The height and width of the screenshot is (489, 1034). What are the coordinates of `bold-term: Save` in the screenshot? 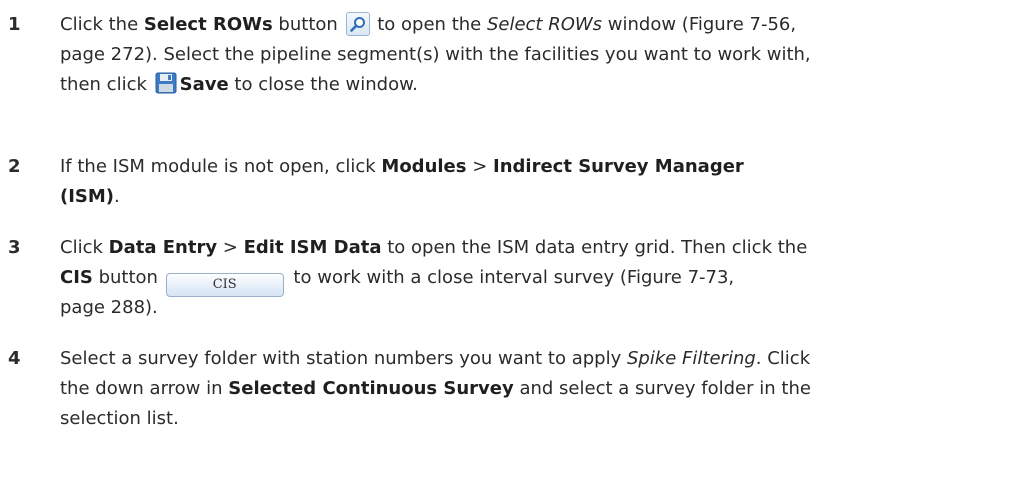 It's located at (204, 84).